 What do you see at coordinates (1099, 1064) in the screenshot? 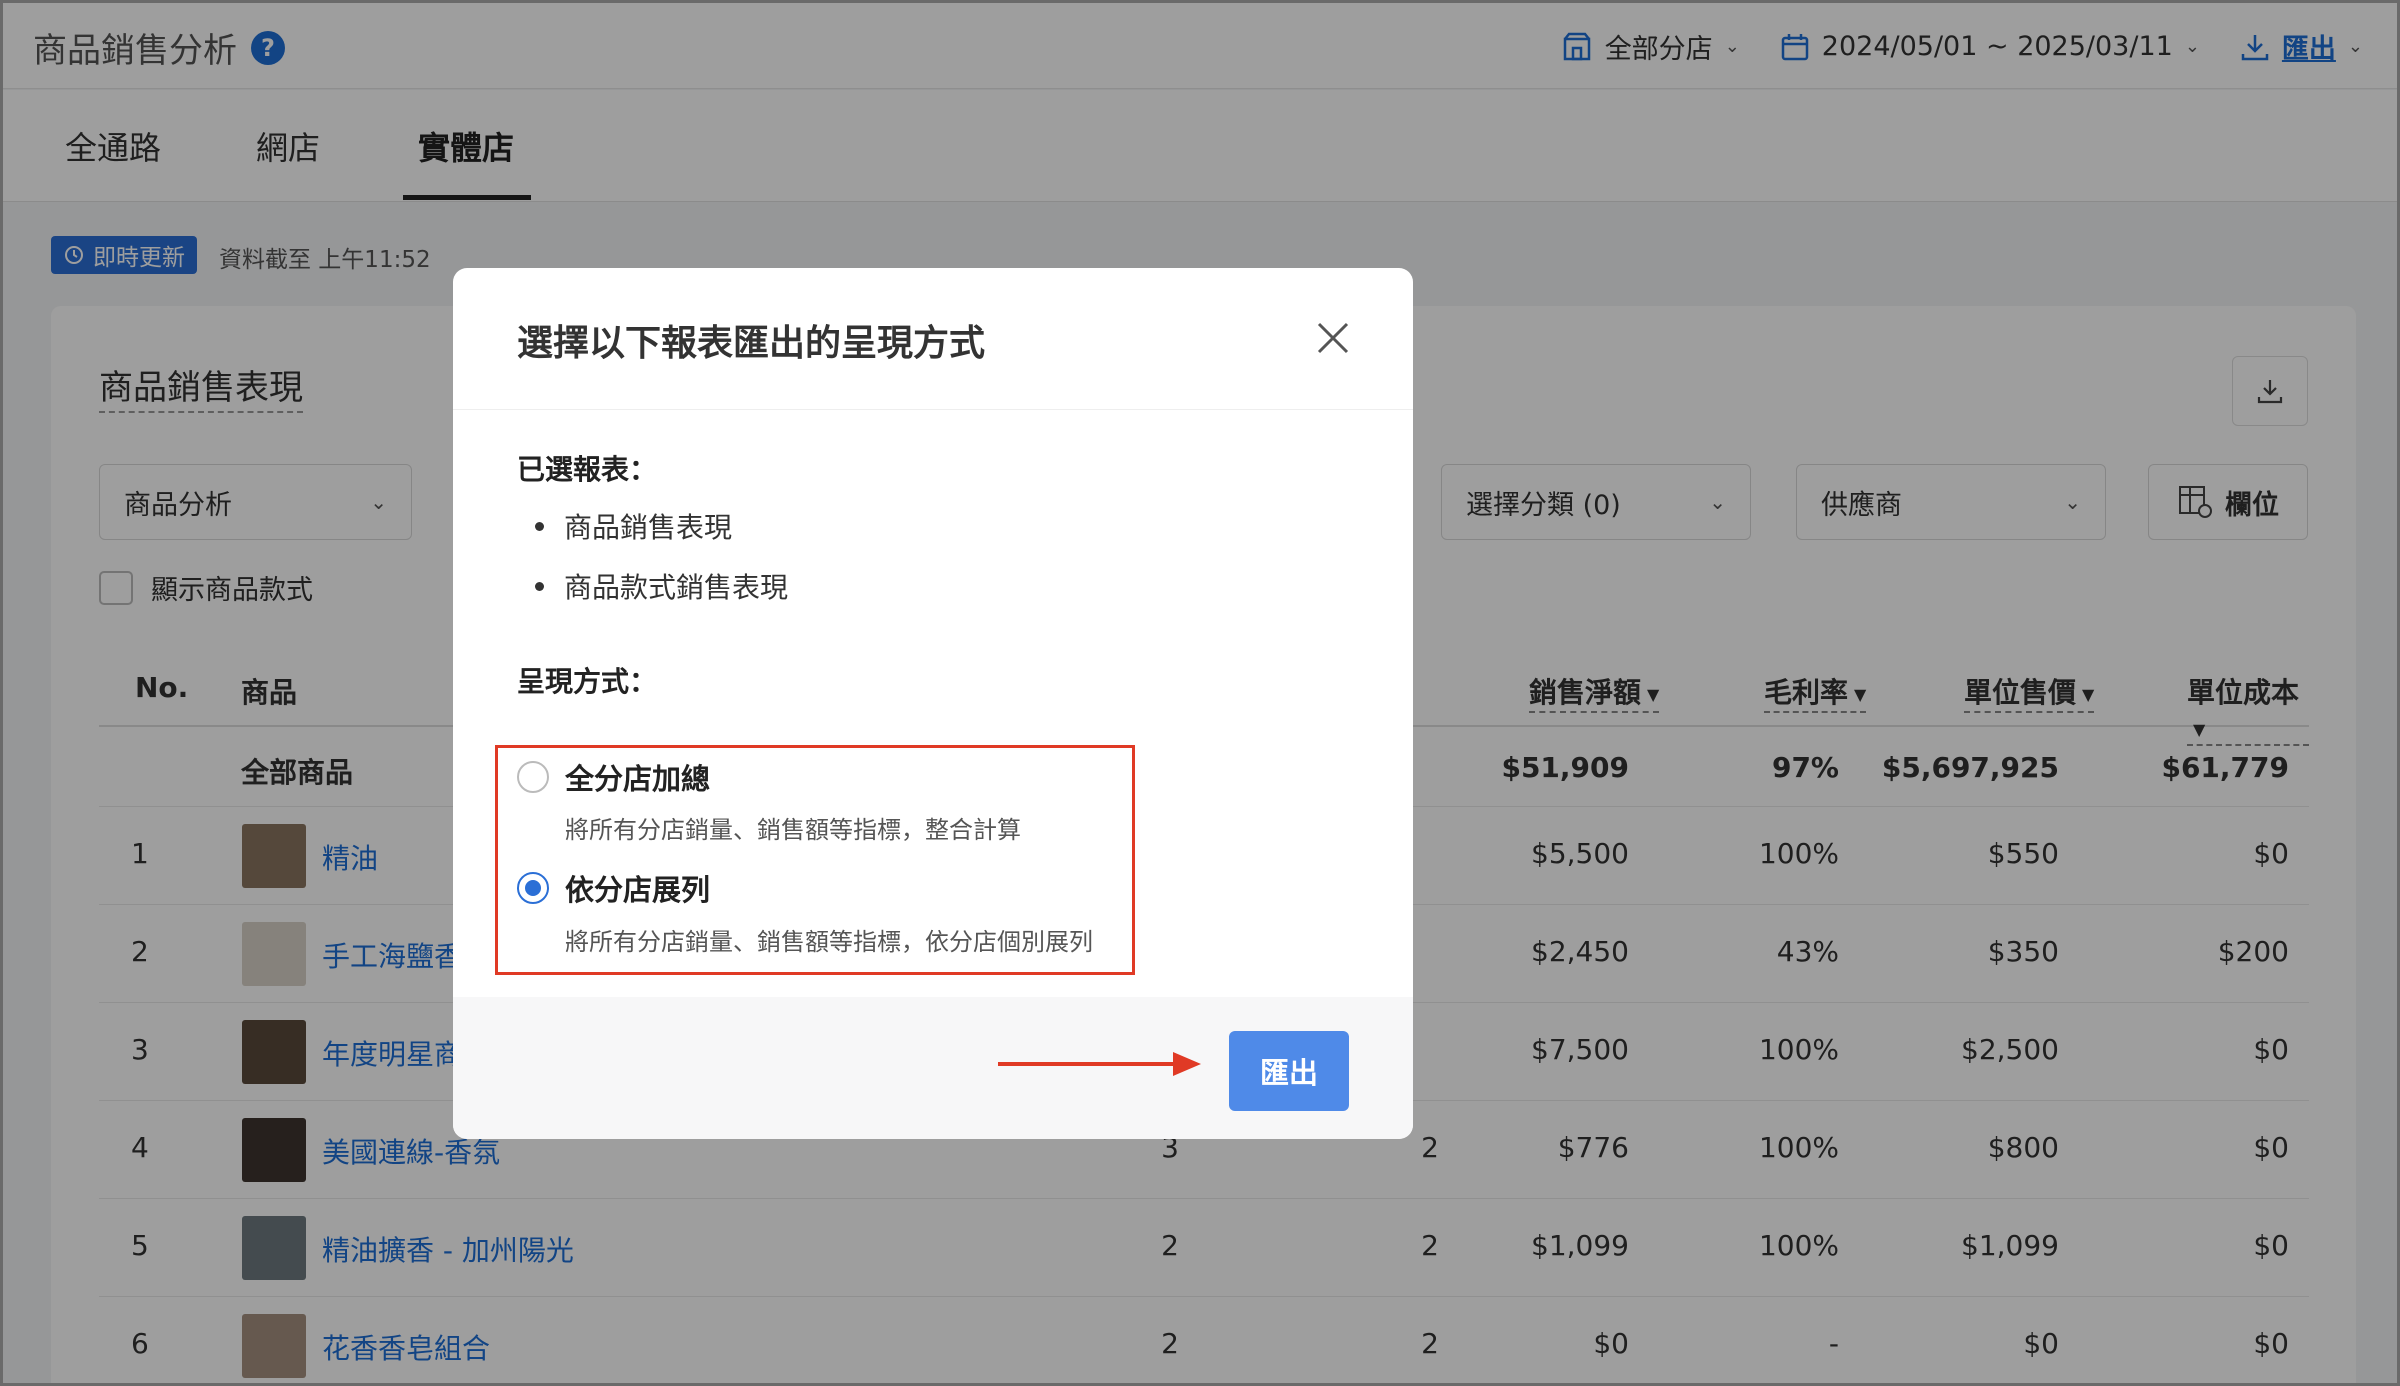
I see `arrow-pointer` at bounding box center [1099, 1064].